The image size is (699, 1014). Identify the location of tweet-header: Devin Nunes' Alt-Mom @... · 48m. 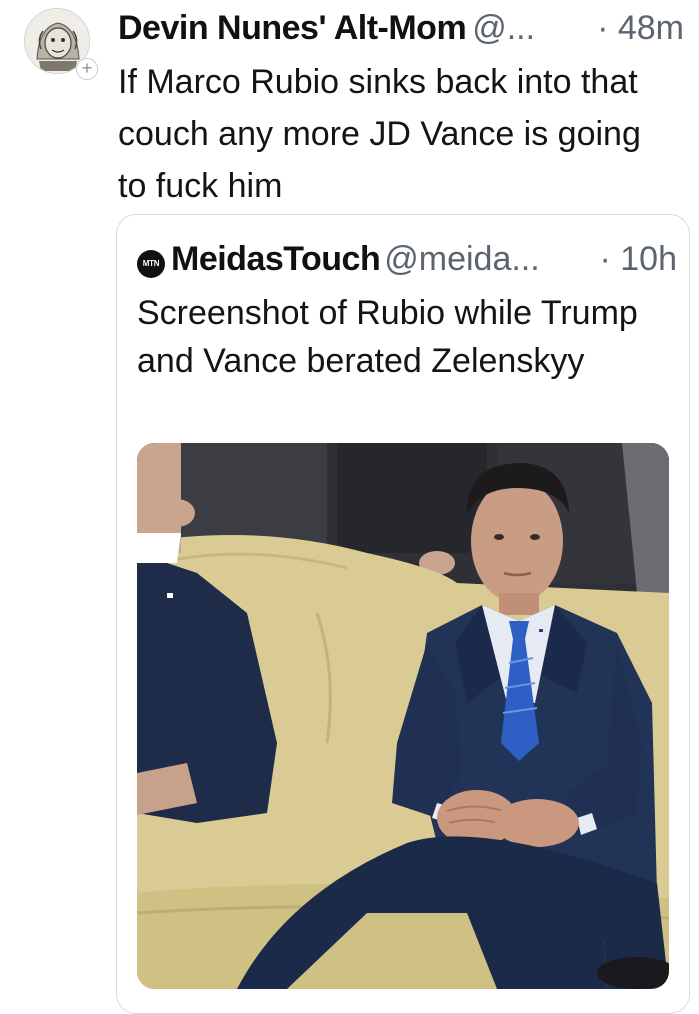
(405, 28).